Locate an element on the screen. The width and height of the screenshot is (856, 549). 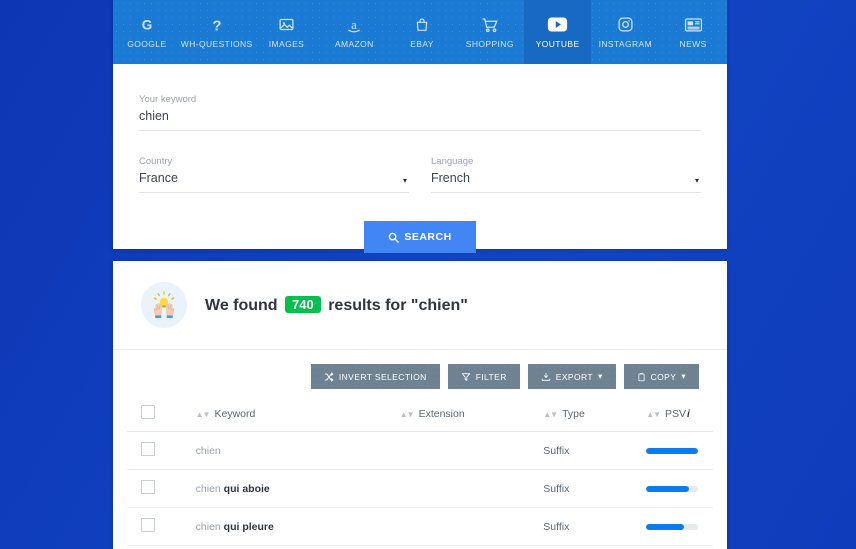
results-toolbar: INVERT SELECTION FILTER EXPORT ▾ COPY ▾ is located at coordinates (420, 373).